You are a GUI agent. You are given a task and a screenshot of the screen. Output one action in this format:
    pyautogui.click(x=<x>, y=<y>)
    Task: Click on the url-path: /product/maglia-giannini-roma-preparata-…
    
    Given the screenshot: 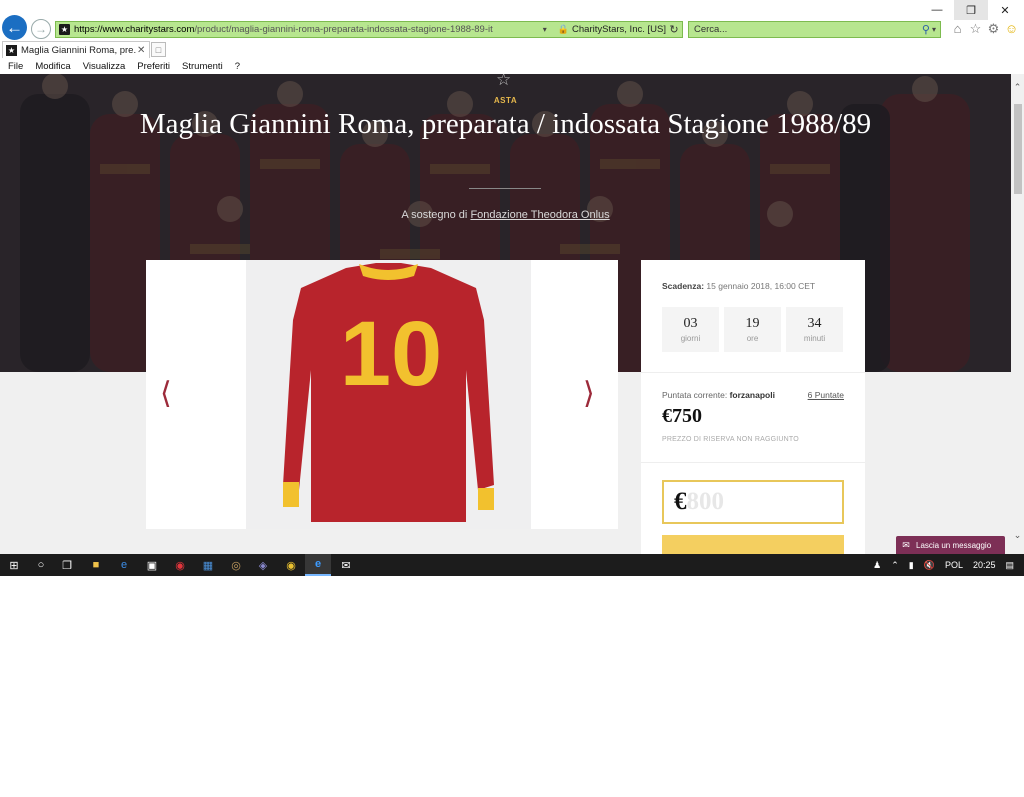 What is the action you would take?
    pyautogui.click(x=343, y=29)
    